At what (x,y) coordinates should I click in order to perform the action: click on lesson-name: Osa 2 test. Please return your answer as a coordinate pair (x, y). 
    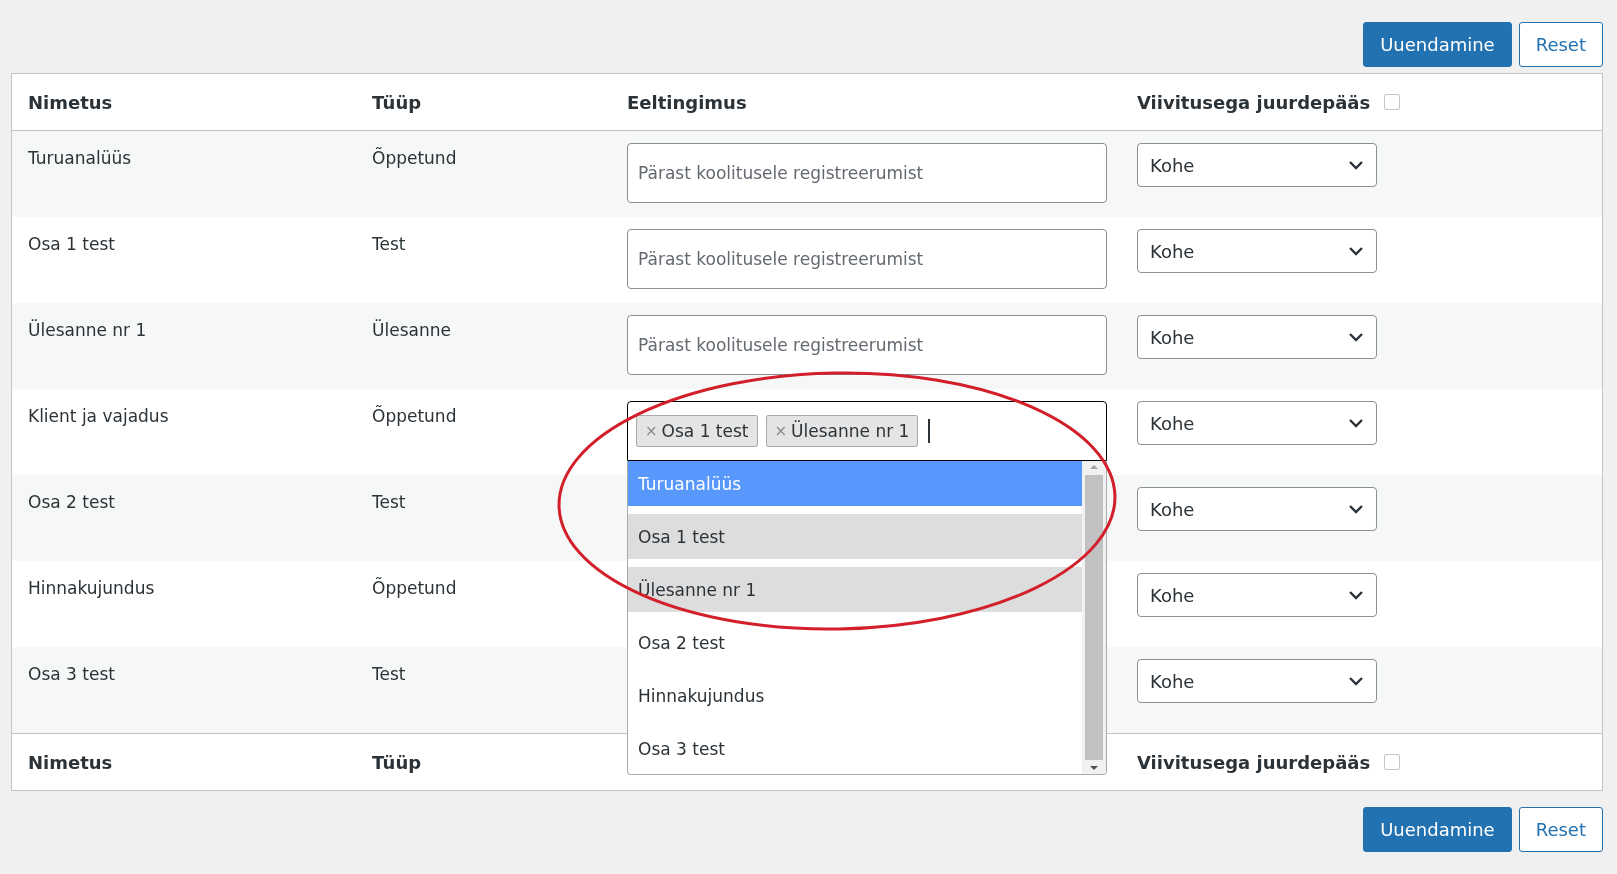
    Looking at the image, I should click on (72, 502).